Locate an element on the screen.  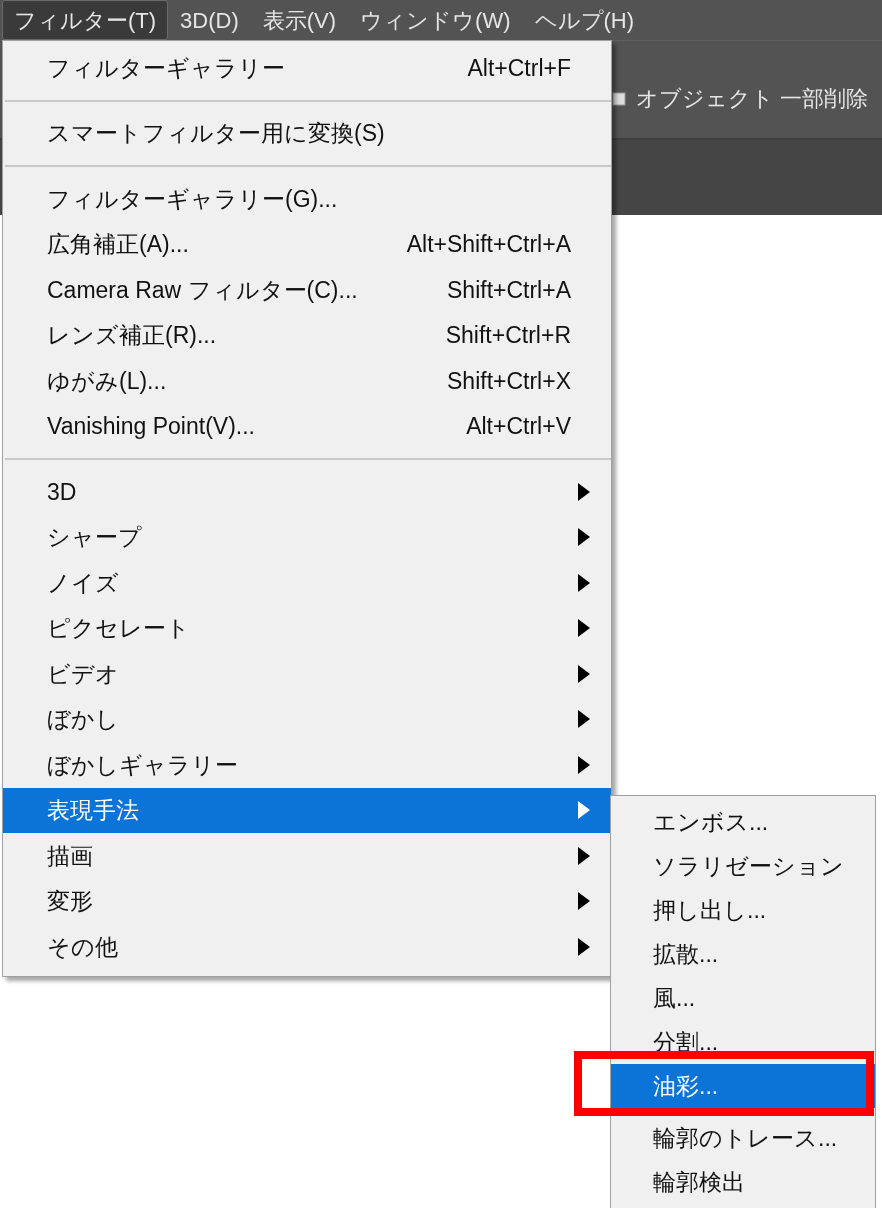
menu-item: ノイズ is located at coordinates (307, 583).